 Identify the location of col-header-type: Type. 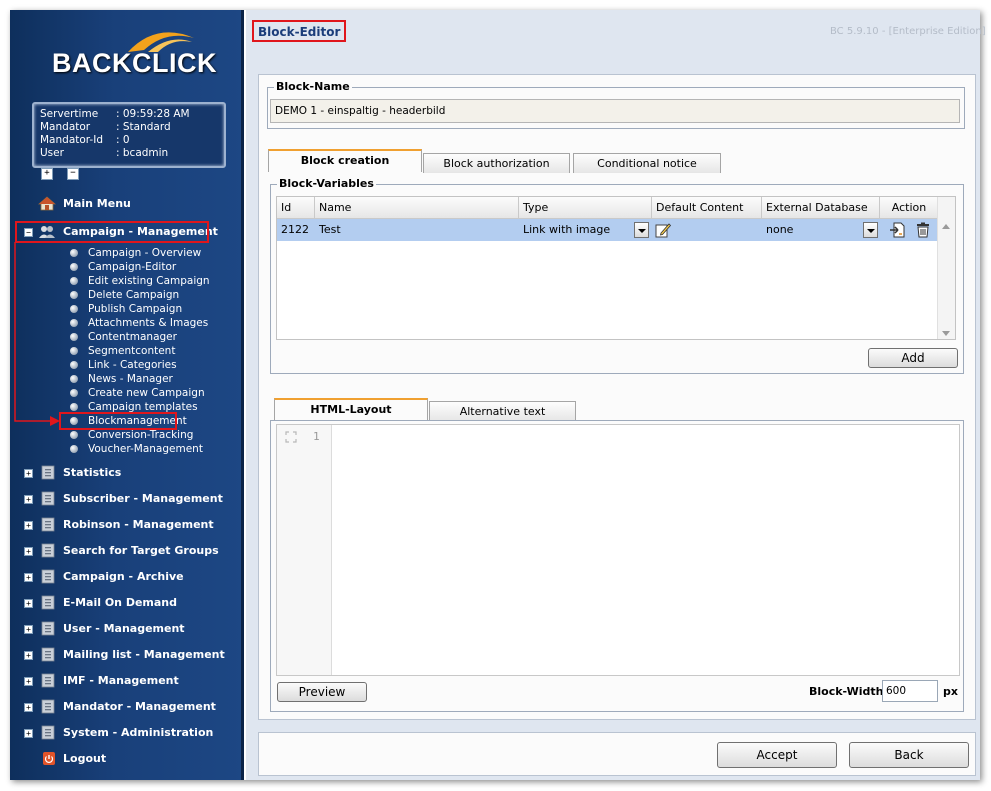
(585, 208).